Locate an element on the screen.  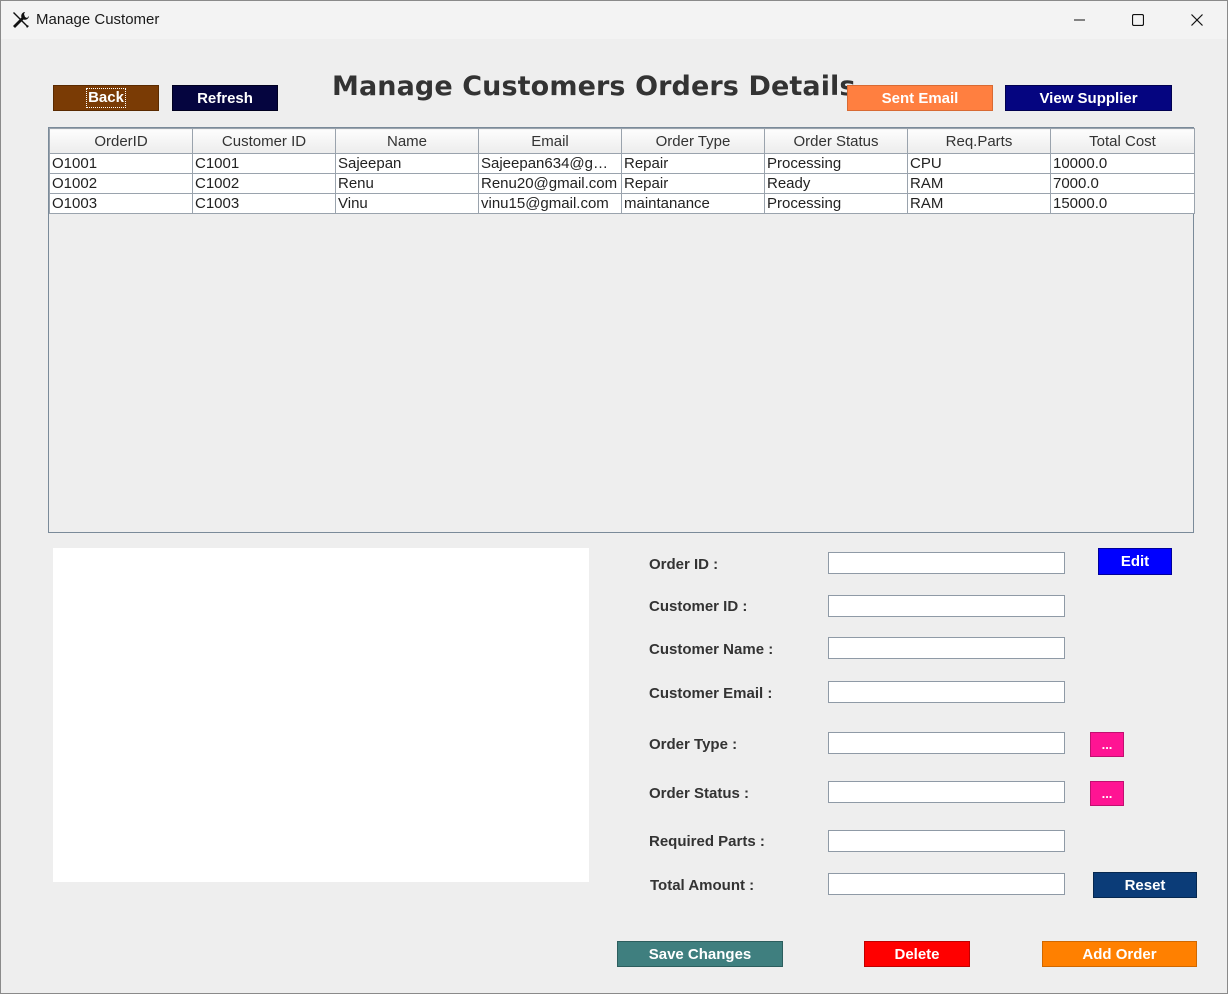
reset-button: Reset is located at coordinates (1145, 885).